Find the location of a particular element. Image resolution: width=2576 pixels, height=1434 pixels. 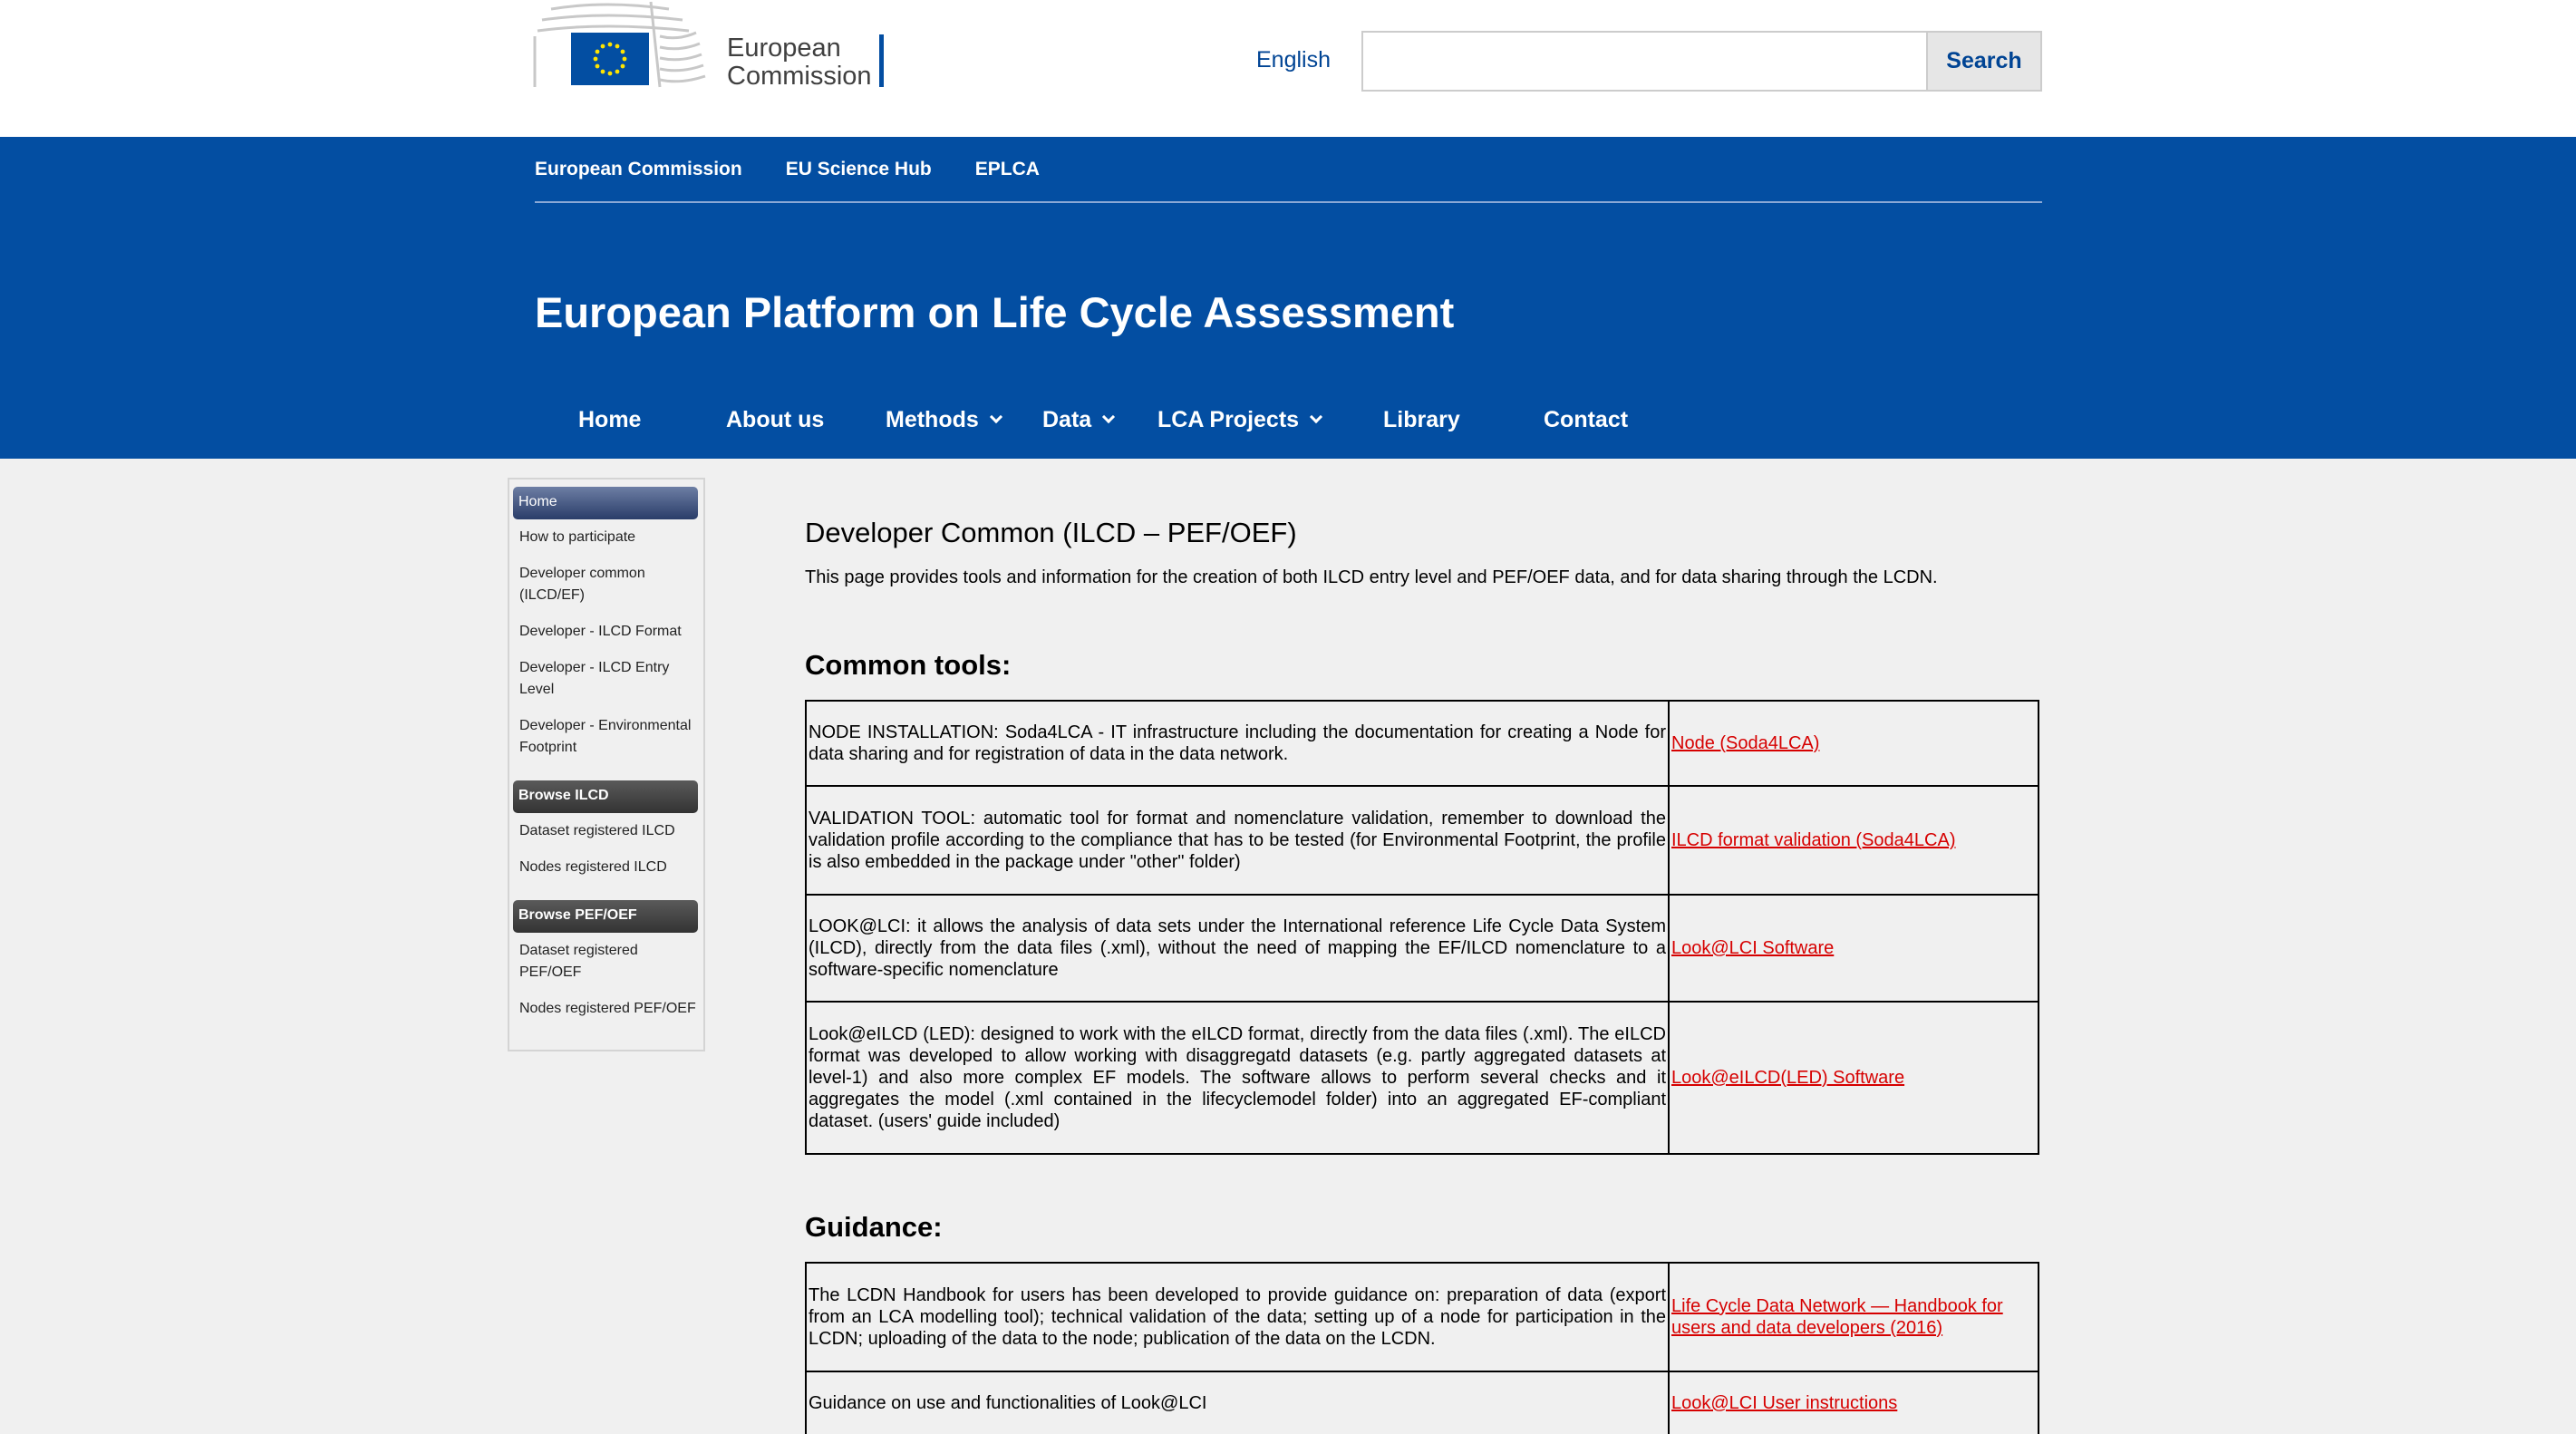

nav-home: Home is located at coordinates (609, 420).